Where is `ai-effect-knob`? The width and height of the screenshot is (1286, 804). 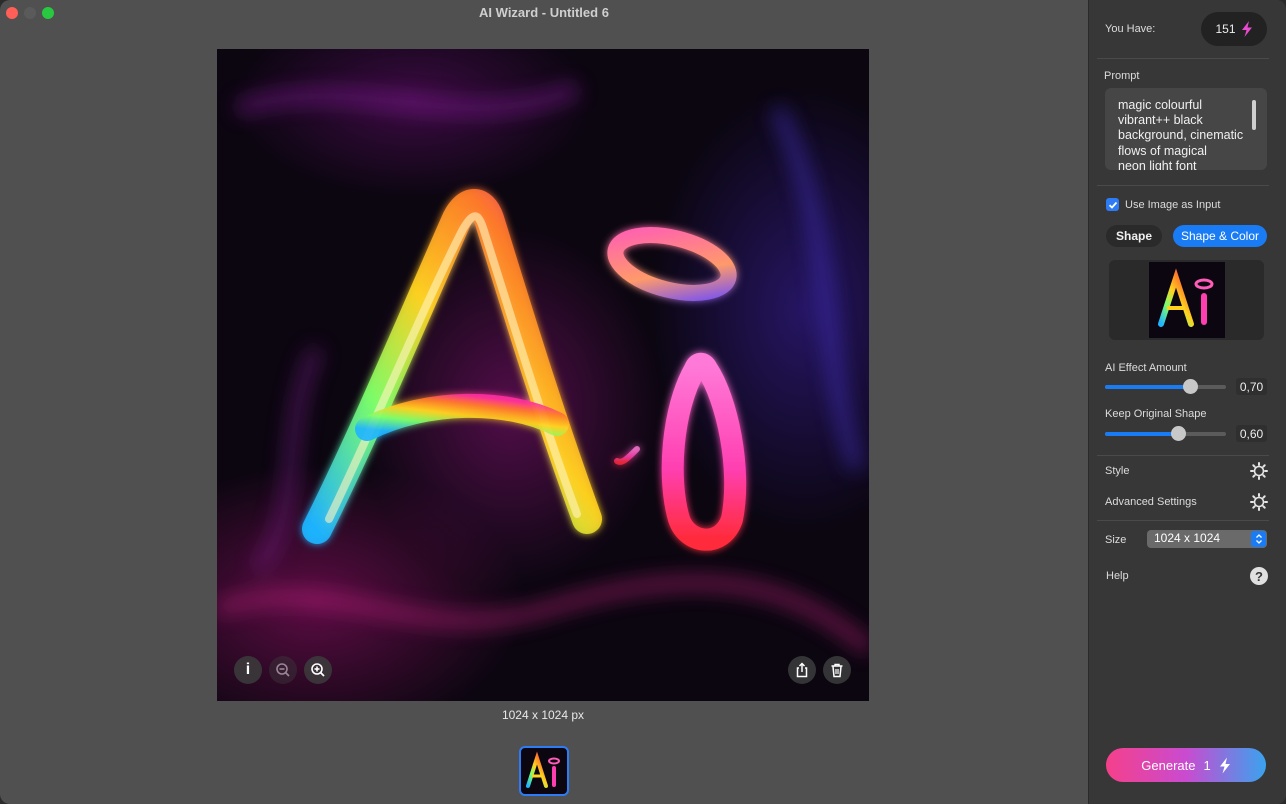
ai-effect-knob is located at coordinates (1190, 386).